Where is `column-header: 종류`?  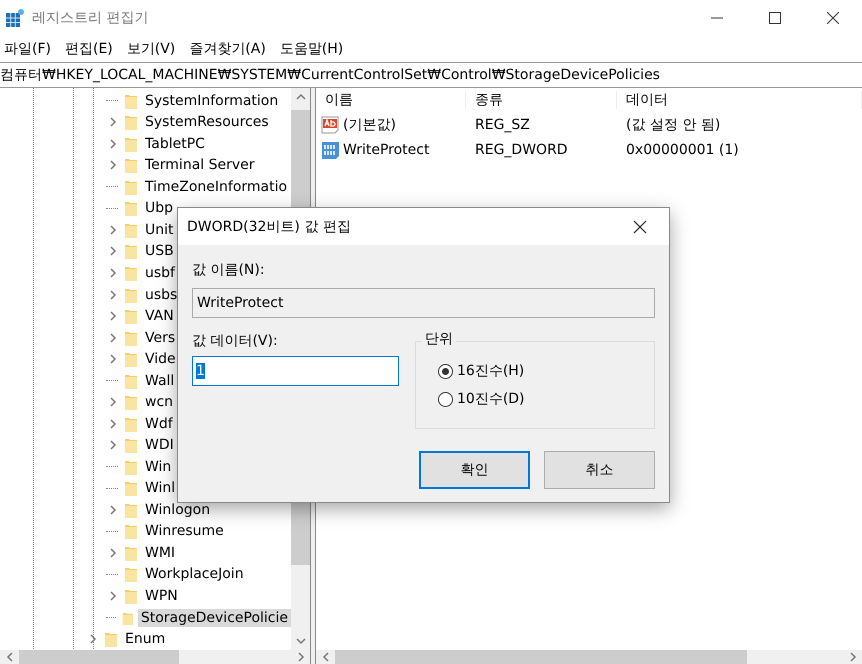
column-header: 종류 is located at coordinates (541, 100).